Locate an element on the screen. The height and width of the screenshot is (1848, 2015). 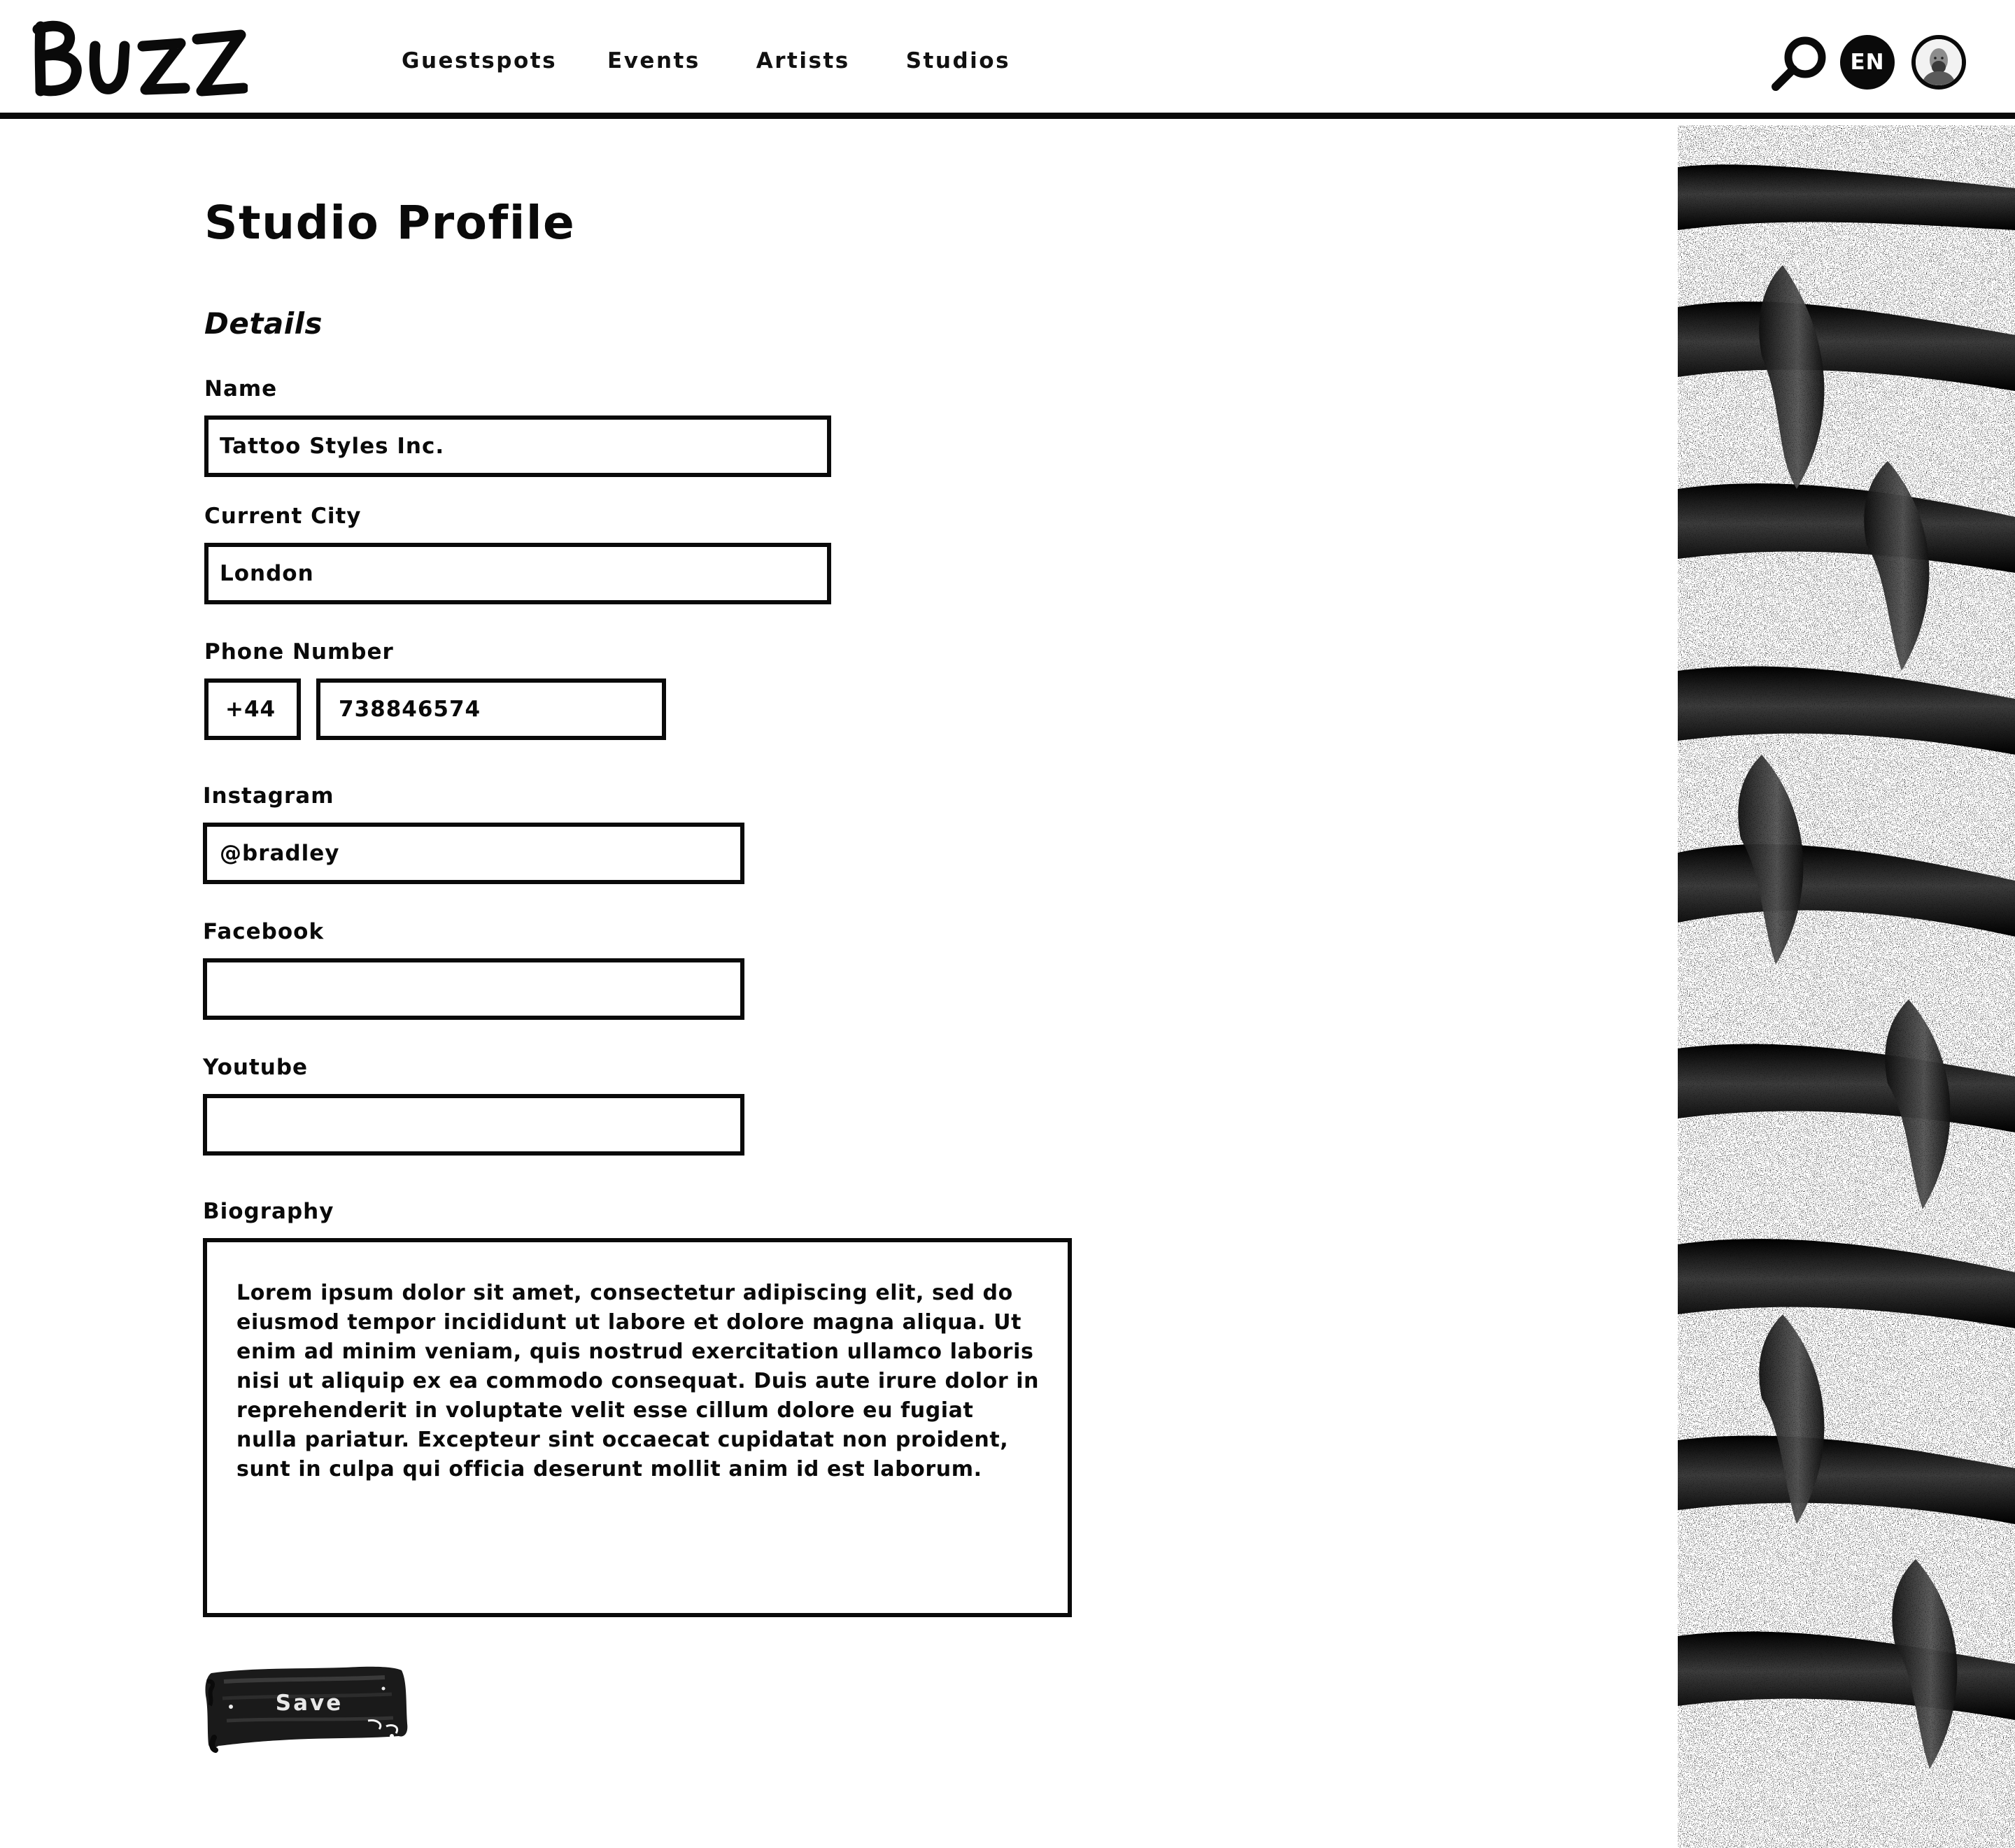
user-avatar is located at coordinates (1938, 62).